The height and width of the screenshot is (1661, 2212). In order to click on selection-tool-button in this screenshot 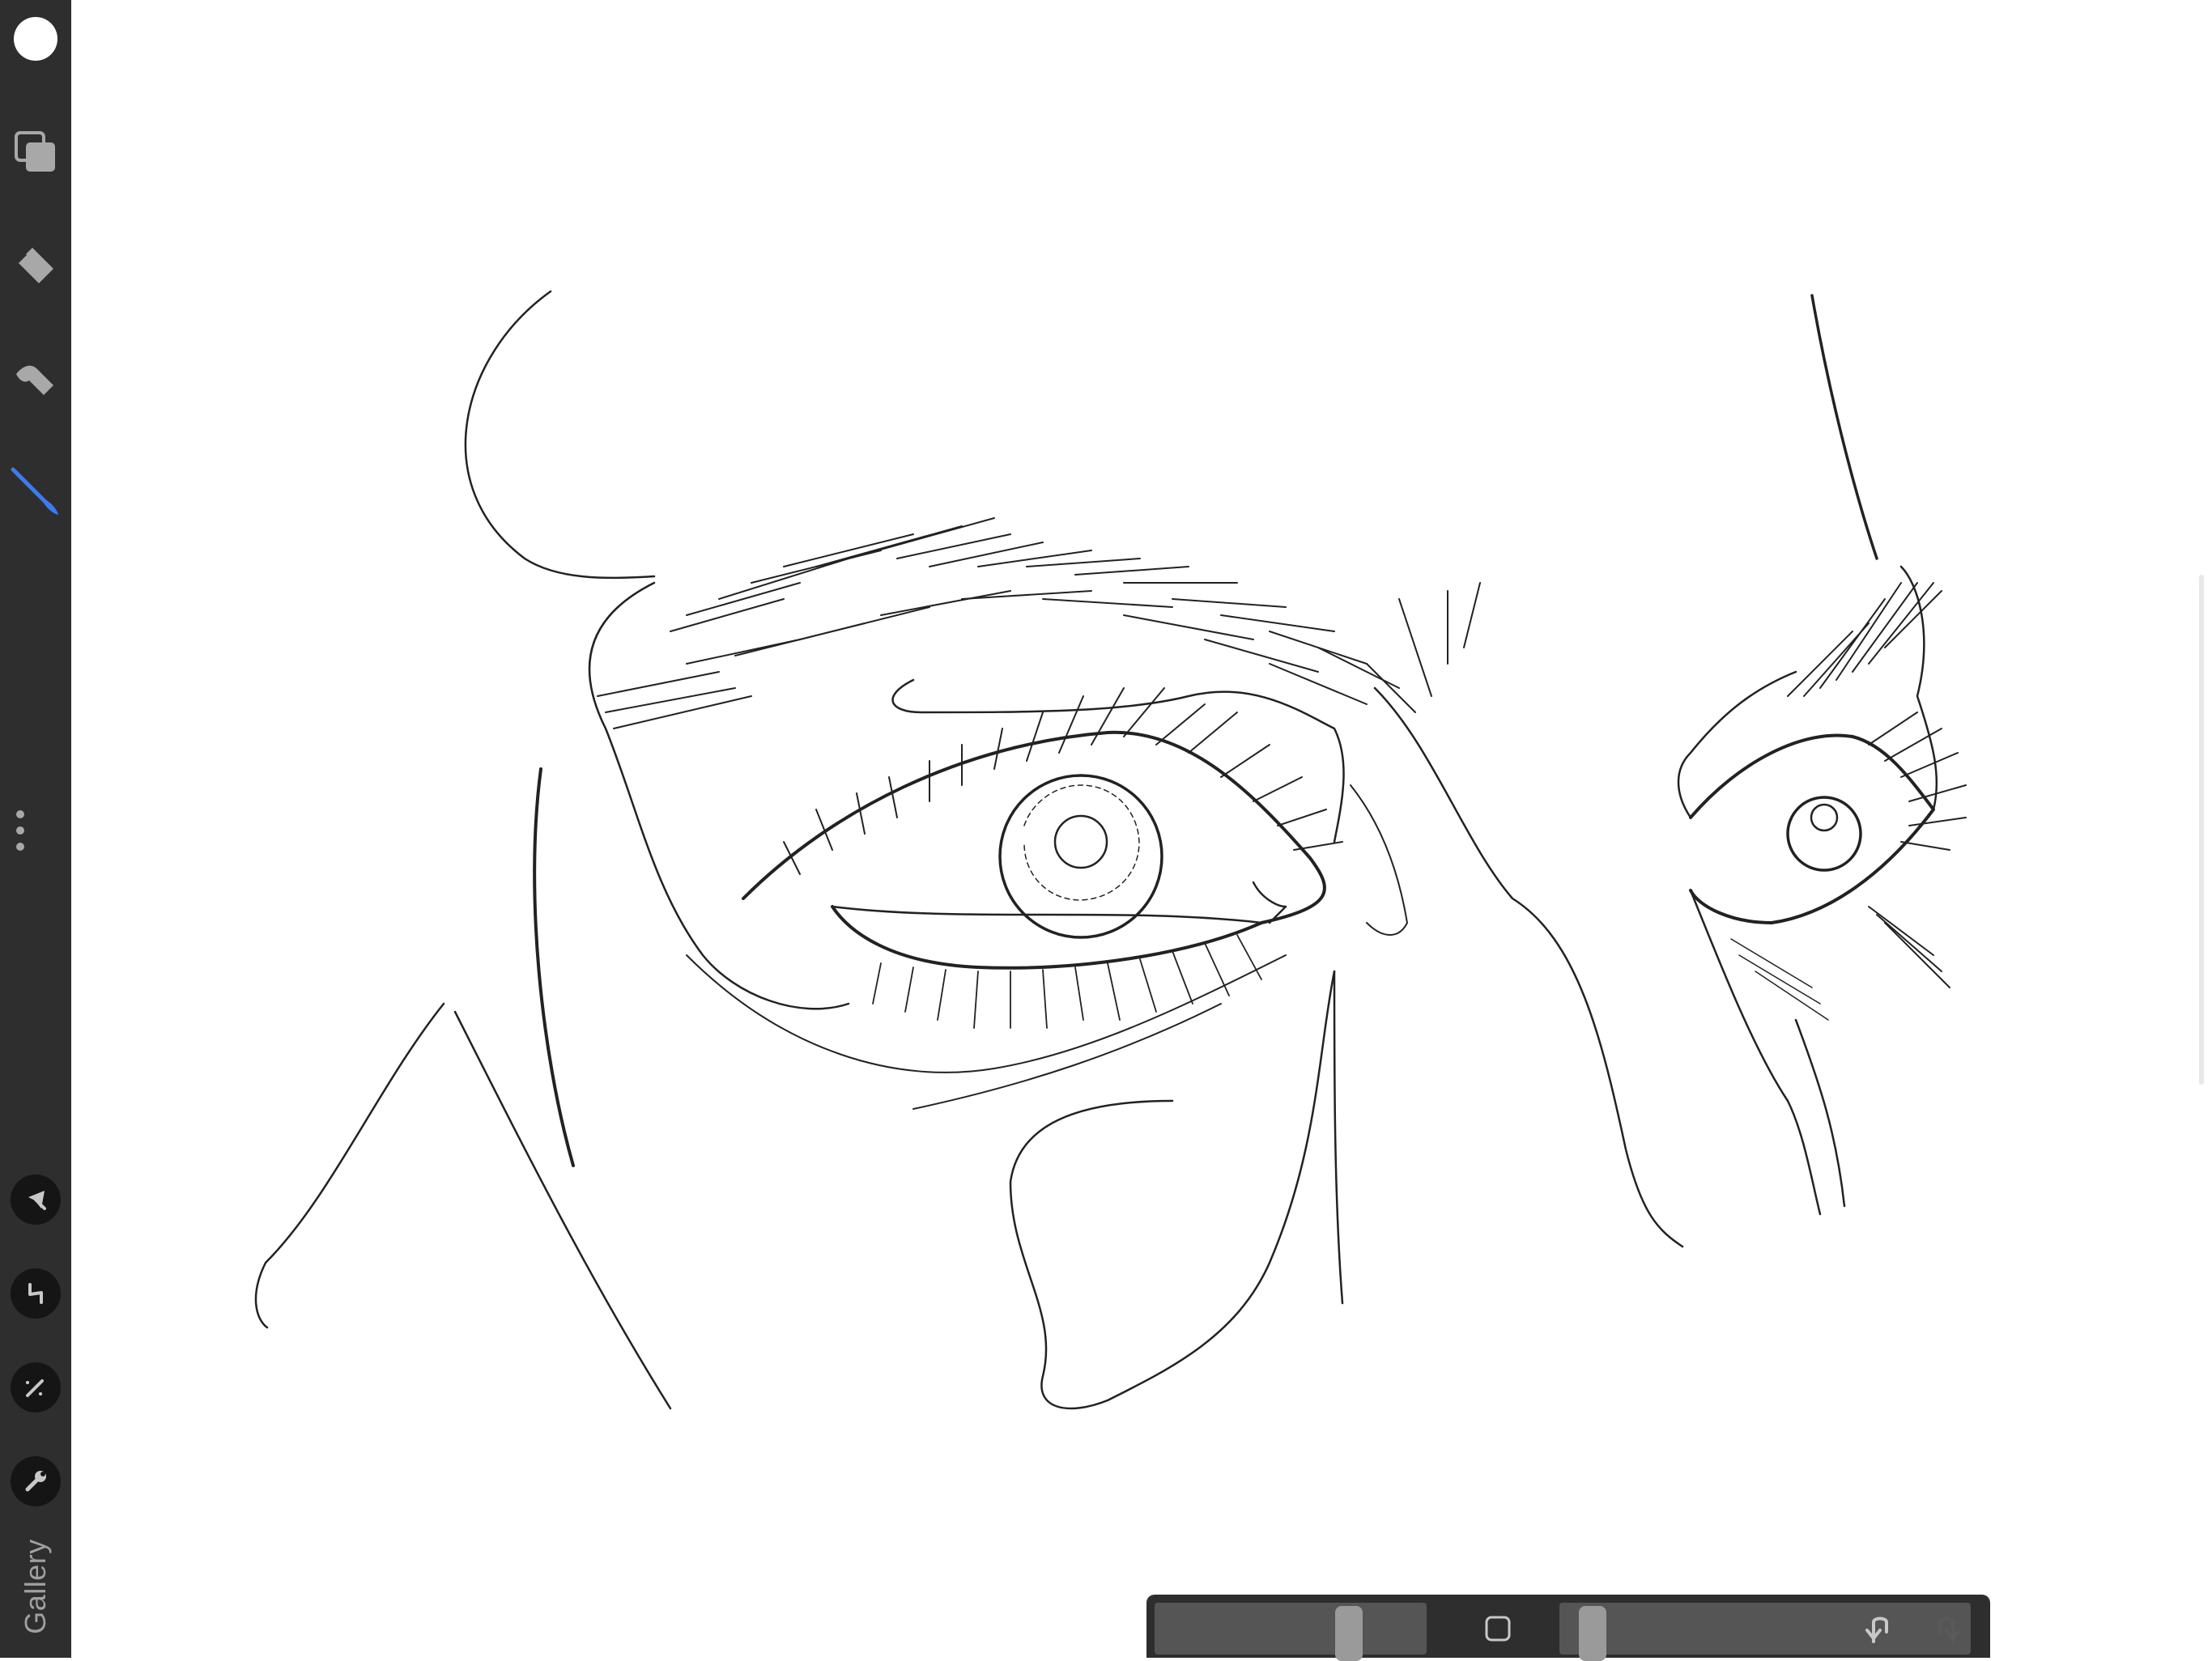, I will do `click(36, 1200)`.